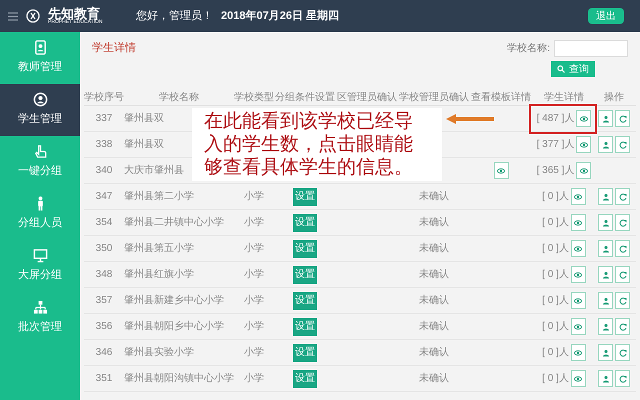  What do you see at coordinates (159, 248) in the screenshot?
I see `table-cell: 肇州县第五小学` at bounding box center [159, 248].